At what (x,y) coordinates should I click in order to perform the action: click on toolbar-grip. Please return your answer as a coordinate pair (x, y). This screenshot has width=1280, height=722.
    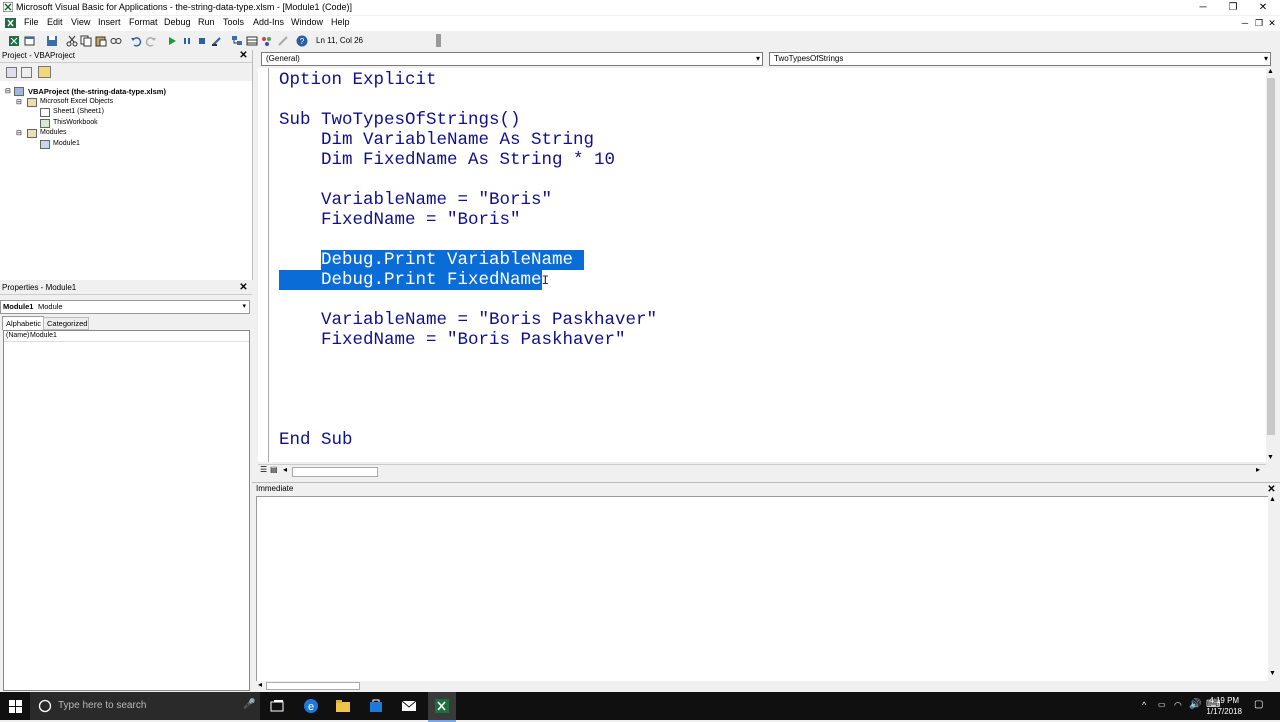
    Looking at the image, I should click on (438, 40).